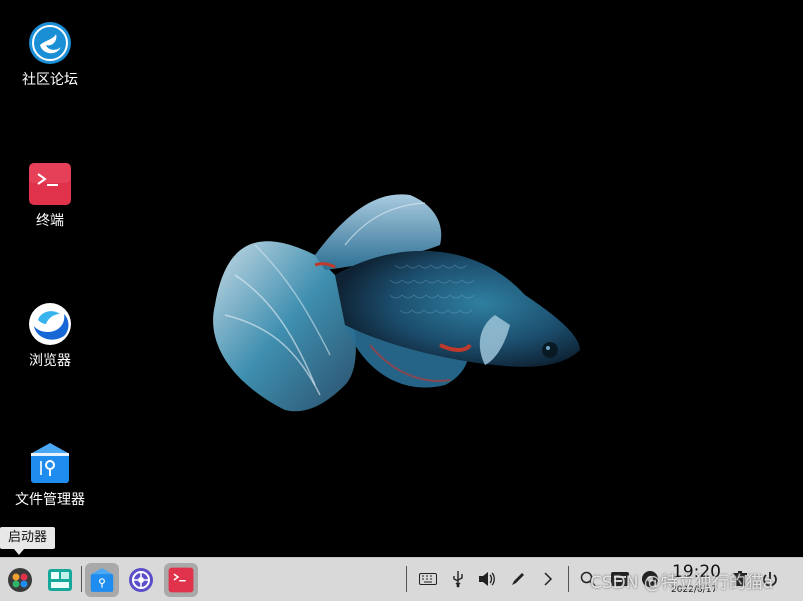 Image resolution: width=803 pixels, height=601 pixels. I want to click on usb-icon, so click(458, 579).